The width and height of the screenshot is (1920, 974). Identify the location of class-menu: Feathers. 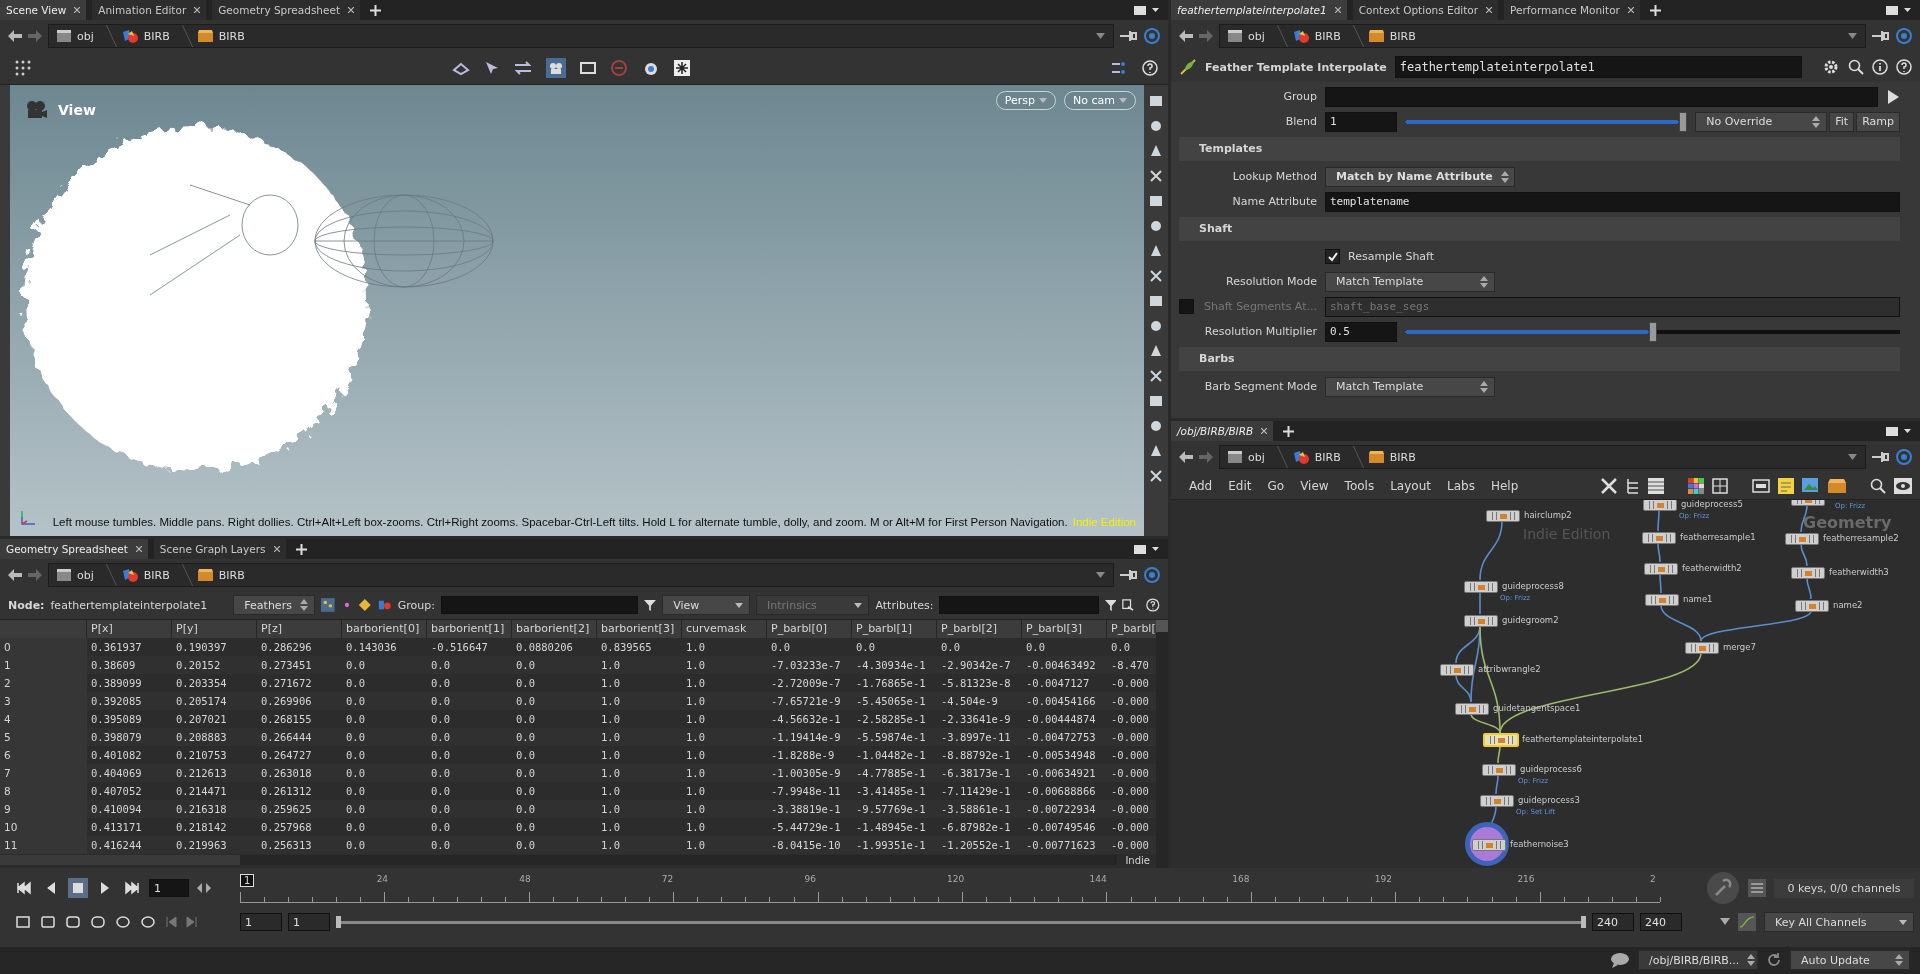
(274, 605).